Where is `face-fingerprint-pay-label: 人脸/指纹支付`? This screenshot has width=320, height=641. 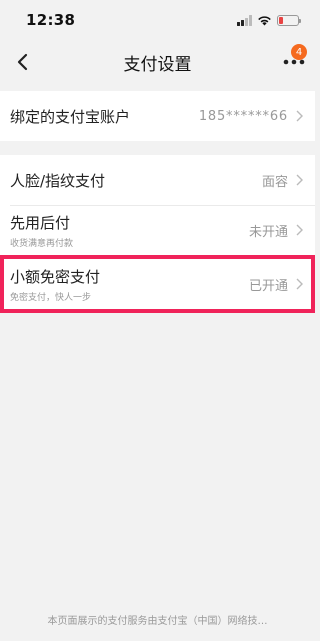 face-fingerprint-pay-label: 人脸/指纹支付 is located at coordinates (58, 180).